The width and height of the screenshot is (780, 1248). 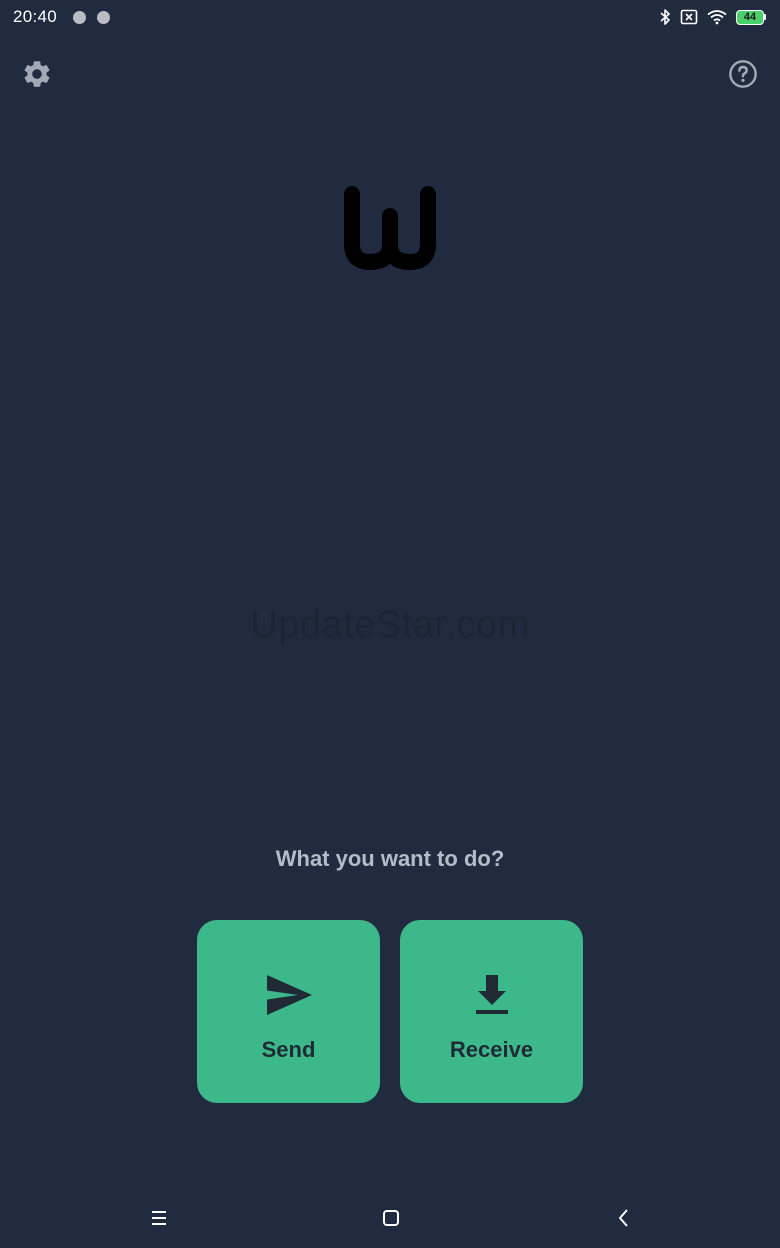 I want to click on status-left: 20:40, so click(x=64, y=17).